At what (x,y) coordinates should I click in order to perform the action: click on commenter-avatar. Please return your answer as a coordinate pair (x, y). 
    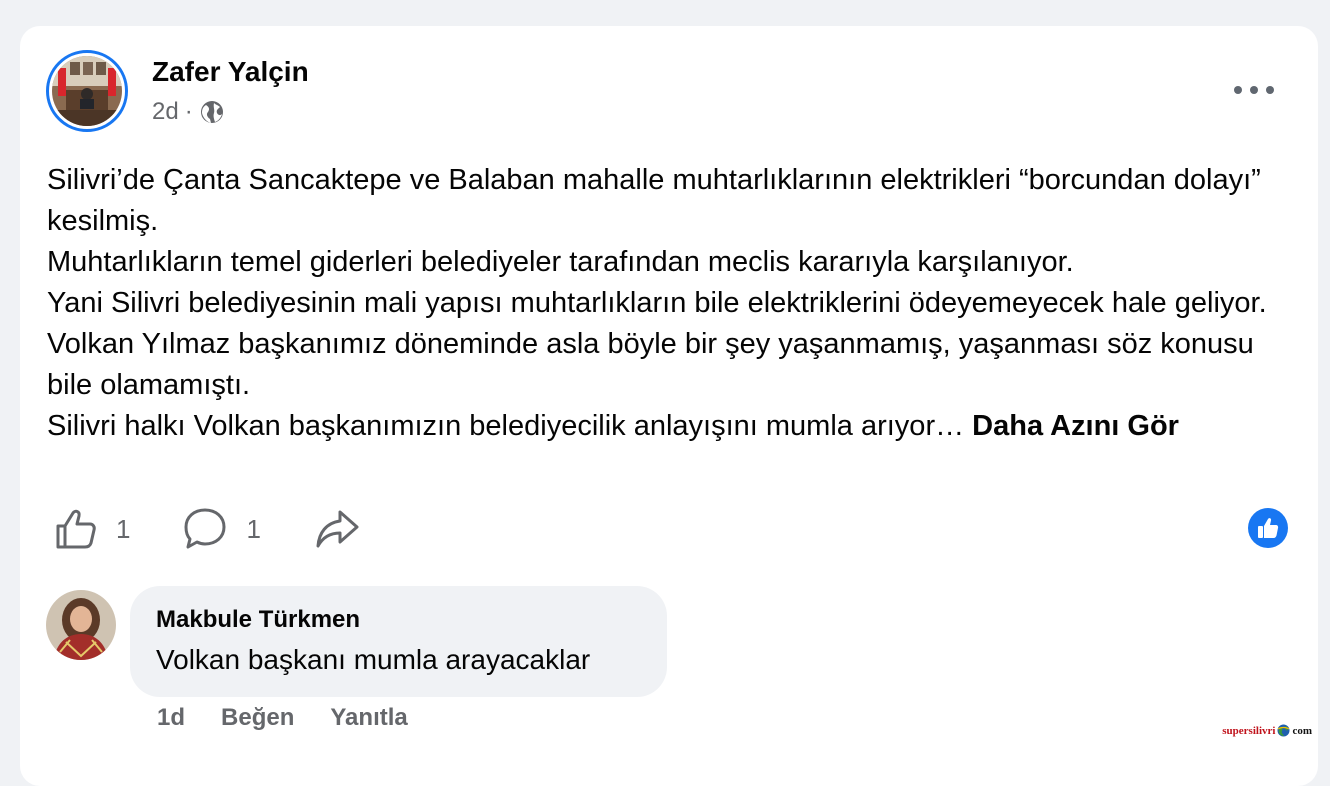
    Looking at the image, I should click on (81, 625).